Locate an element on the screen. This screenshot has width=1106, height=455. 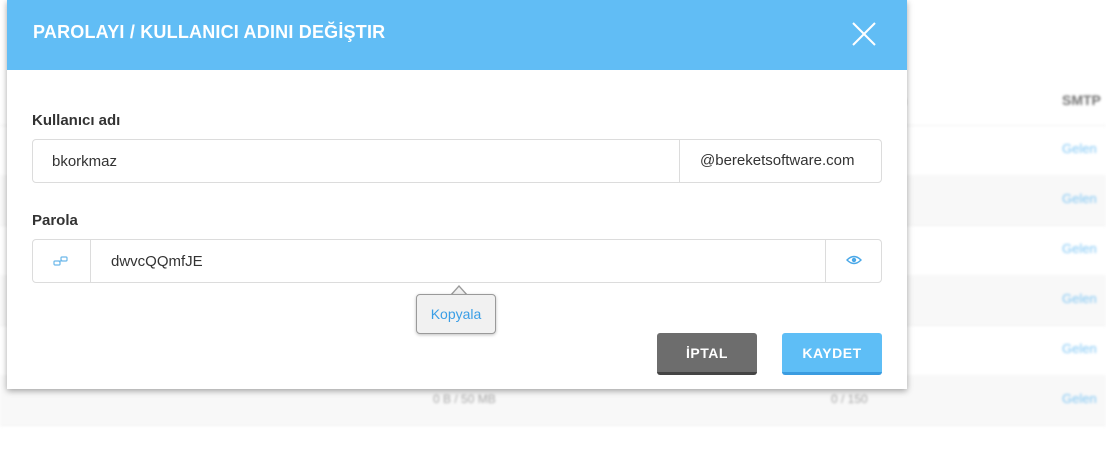
username-input is located at coordinates (356, 161).